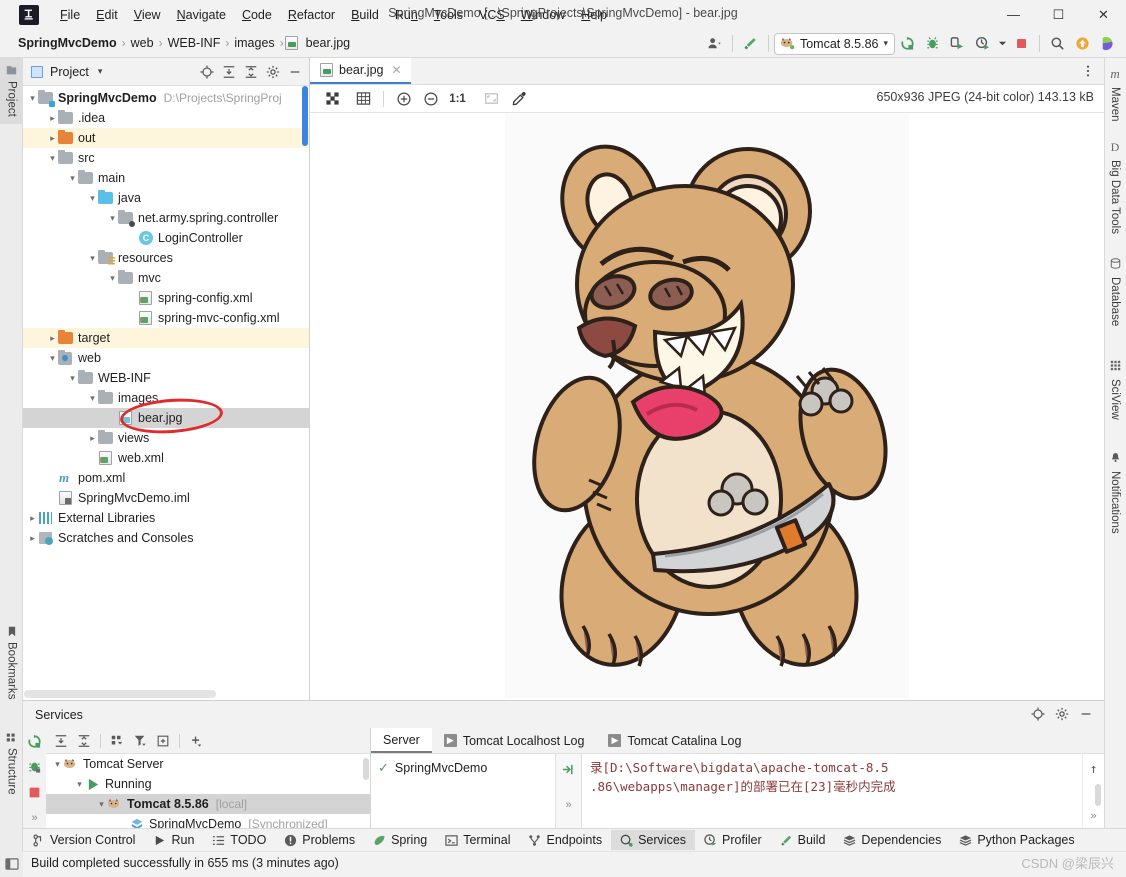 This screenshot has width=1126, height=877. I want to click on bottom-tab-problems: Problems, so click(319, 840).